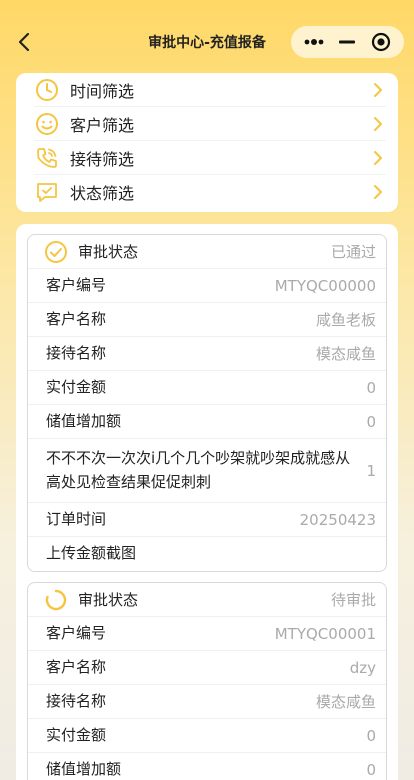 The image size is (414, 780). What do you see at coordinates (47, 124) in the screenshot?
I see `smiley-icon` at bounding box center [47, 124].